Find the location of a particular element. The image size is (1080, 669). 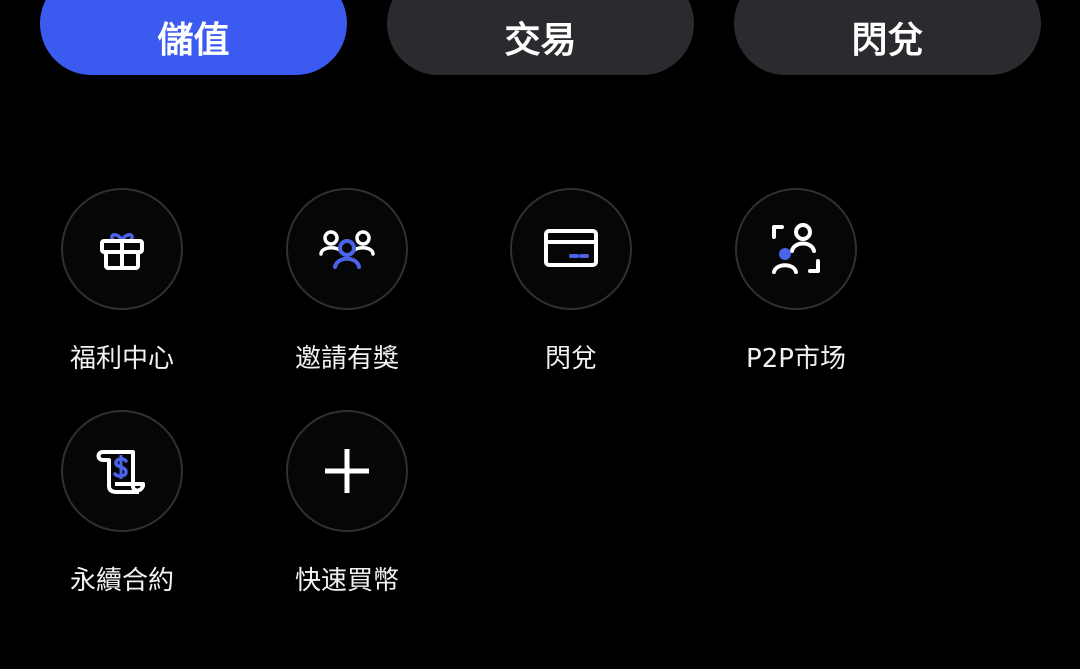

deposit-button: 儲值 is located at coordinates (193, 37).